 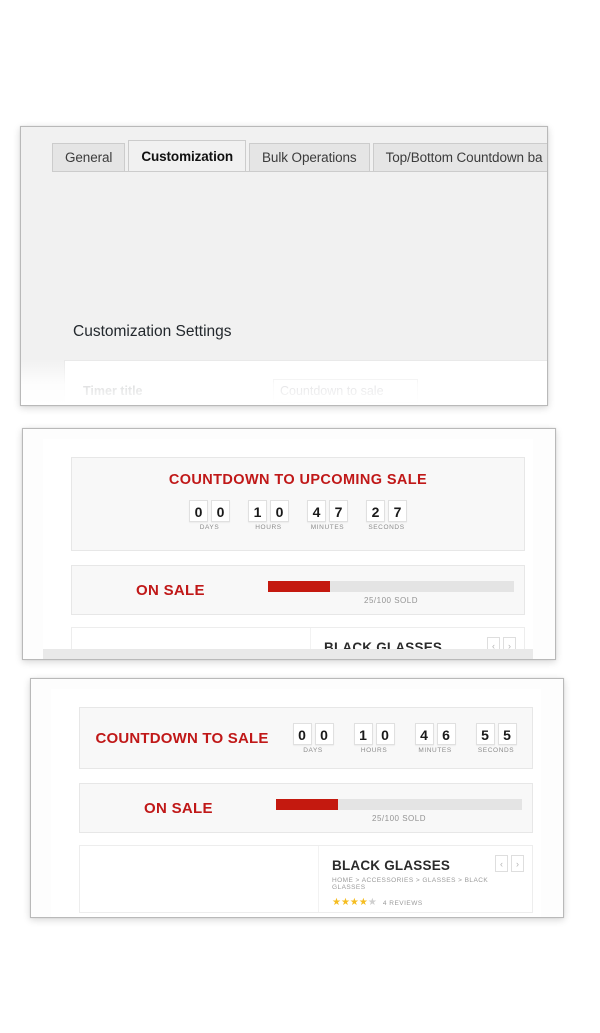 I want to click on tab-customization: Customization, so click(x=187, y=155).